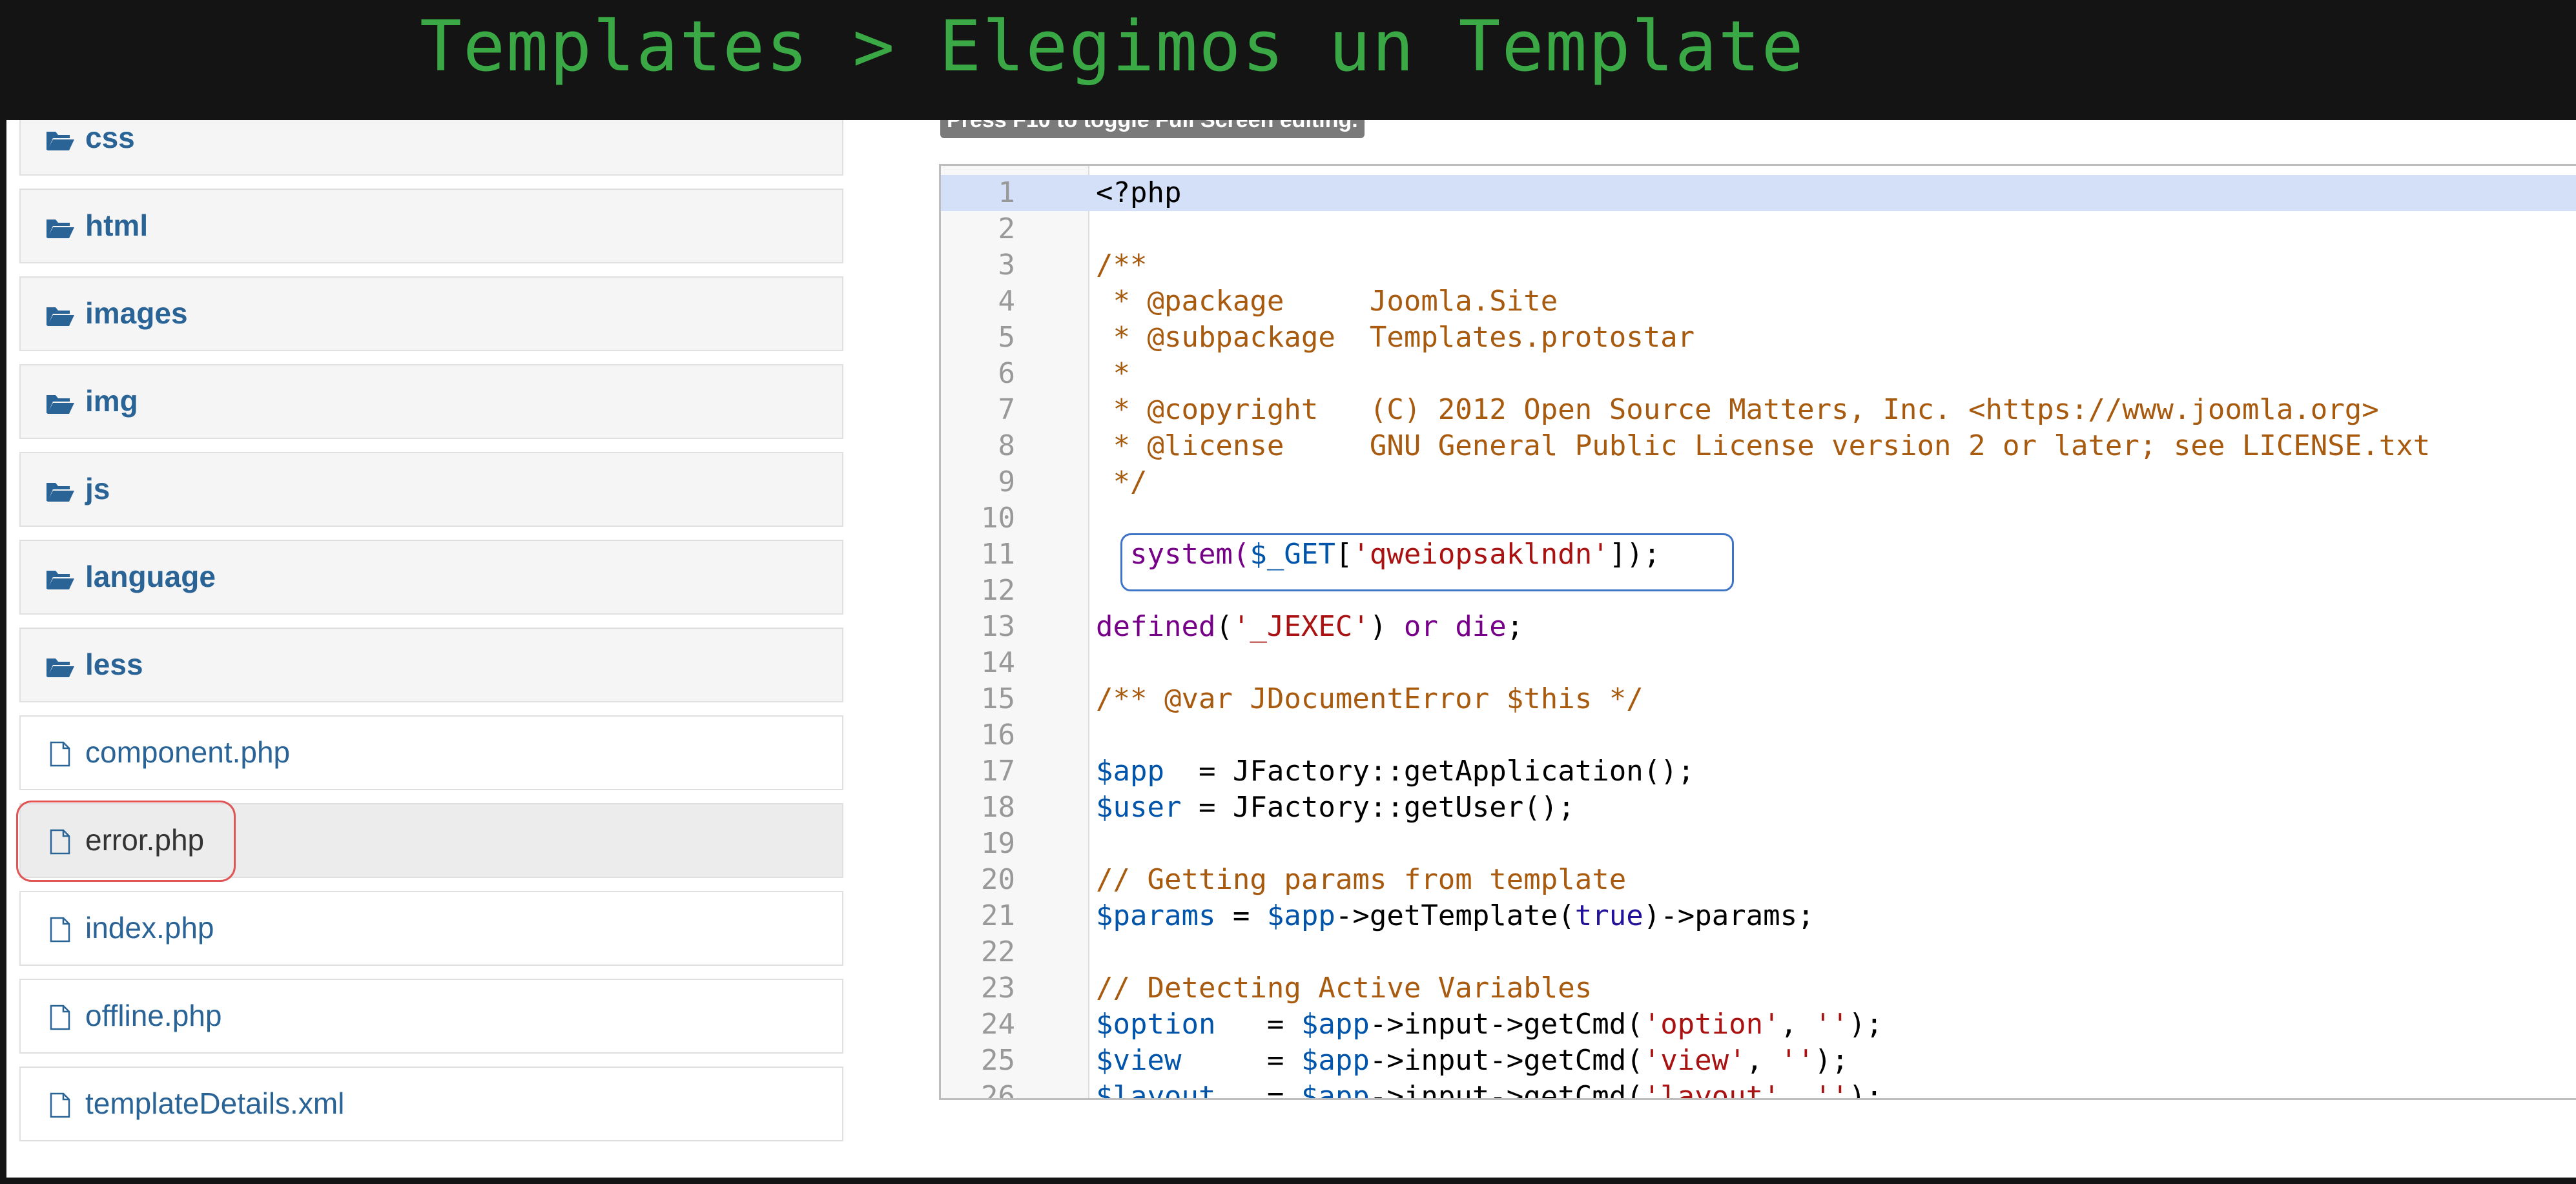 The height and width of the screenshot is (1184, 2576). I want to click on tree-item-label: index.php, so click(149, 927).